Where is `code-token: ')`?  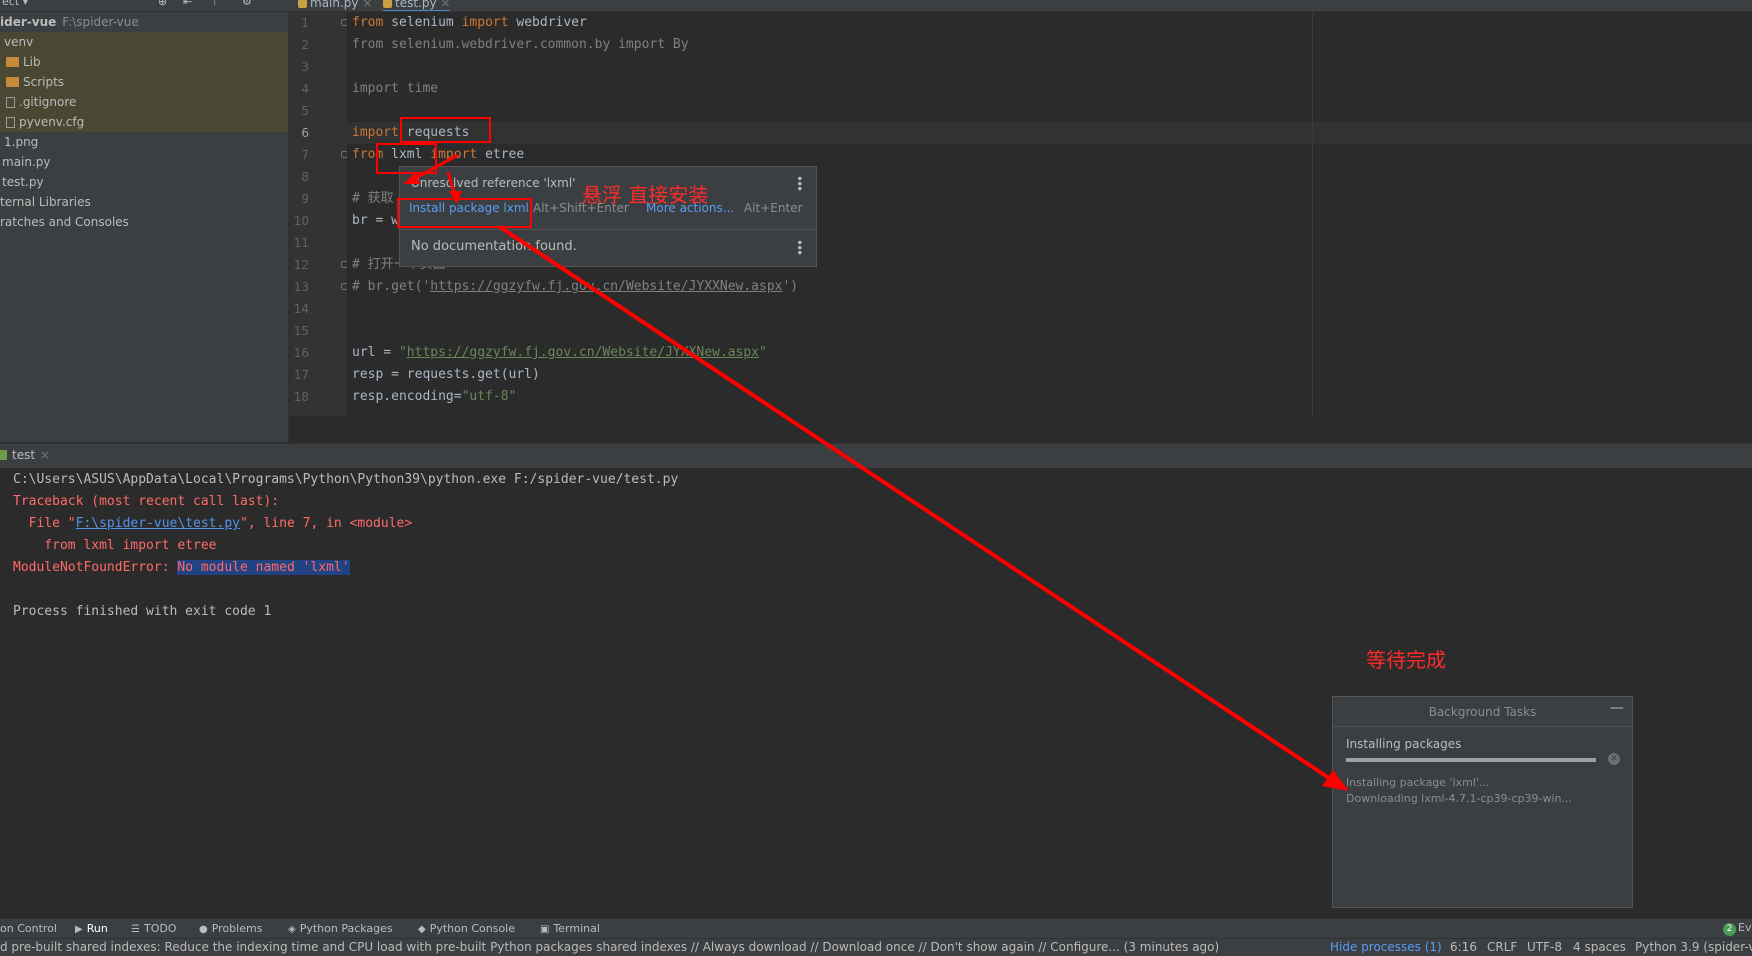
code-token: ') is located at coordinates (790, 286).